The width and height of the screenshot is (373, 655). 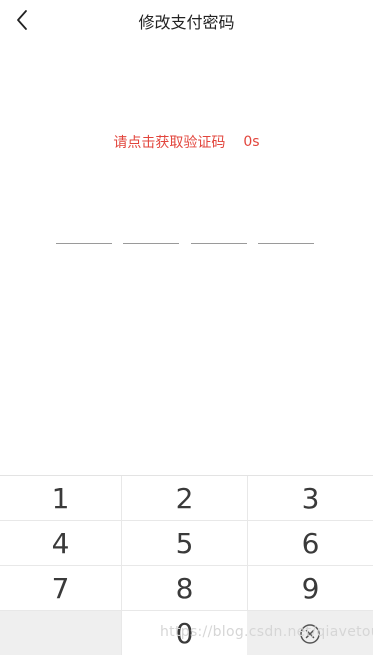 What do you see at coordinates (60, 543) in the screenshot?
I see `key-4: 4` at bounding box center [60, 543].